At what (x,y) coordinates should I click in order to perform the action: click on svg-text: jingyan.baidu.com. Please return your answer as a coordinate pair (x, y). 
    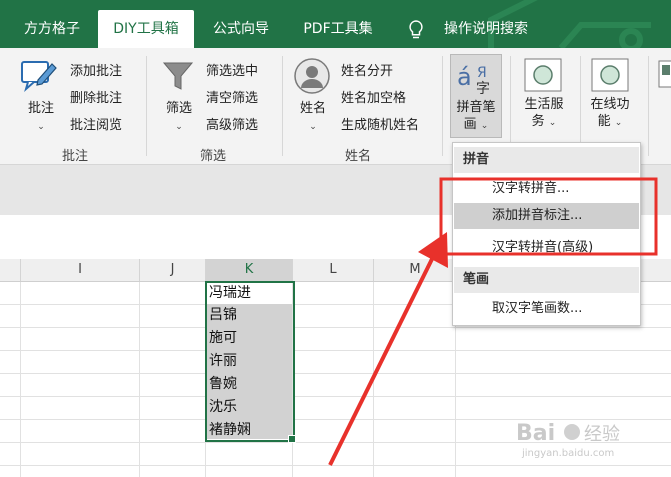
    Looking at the image, I should click on (567, 453).